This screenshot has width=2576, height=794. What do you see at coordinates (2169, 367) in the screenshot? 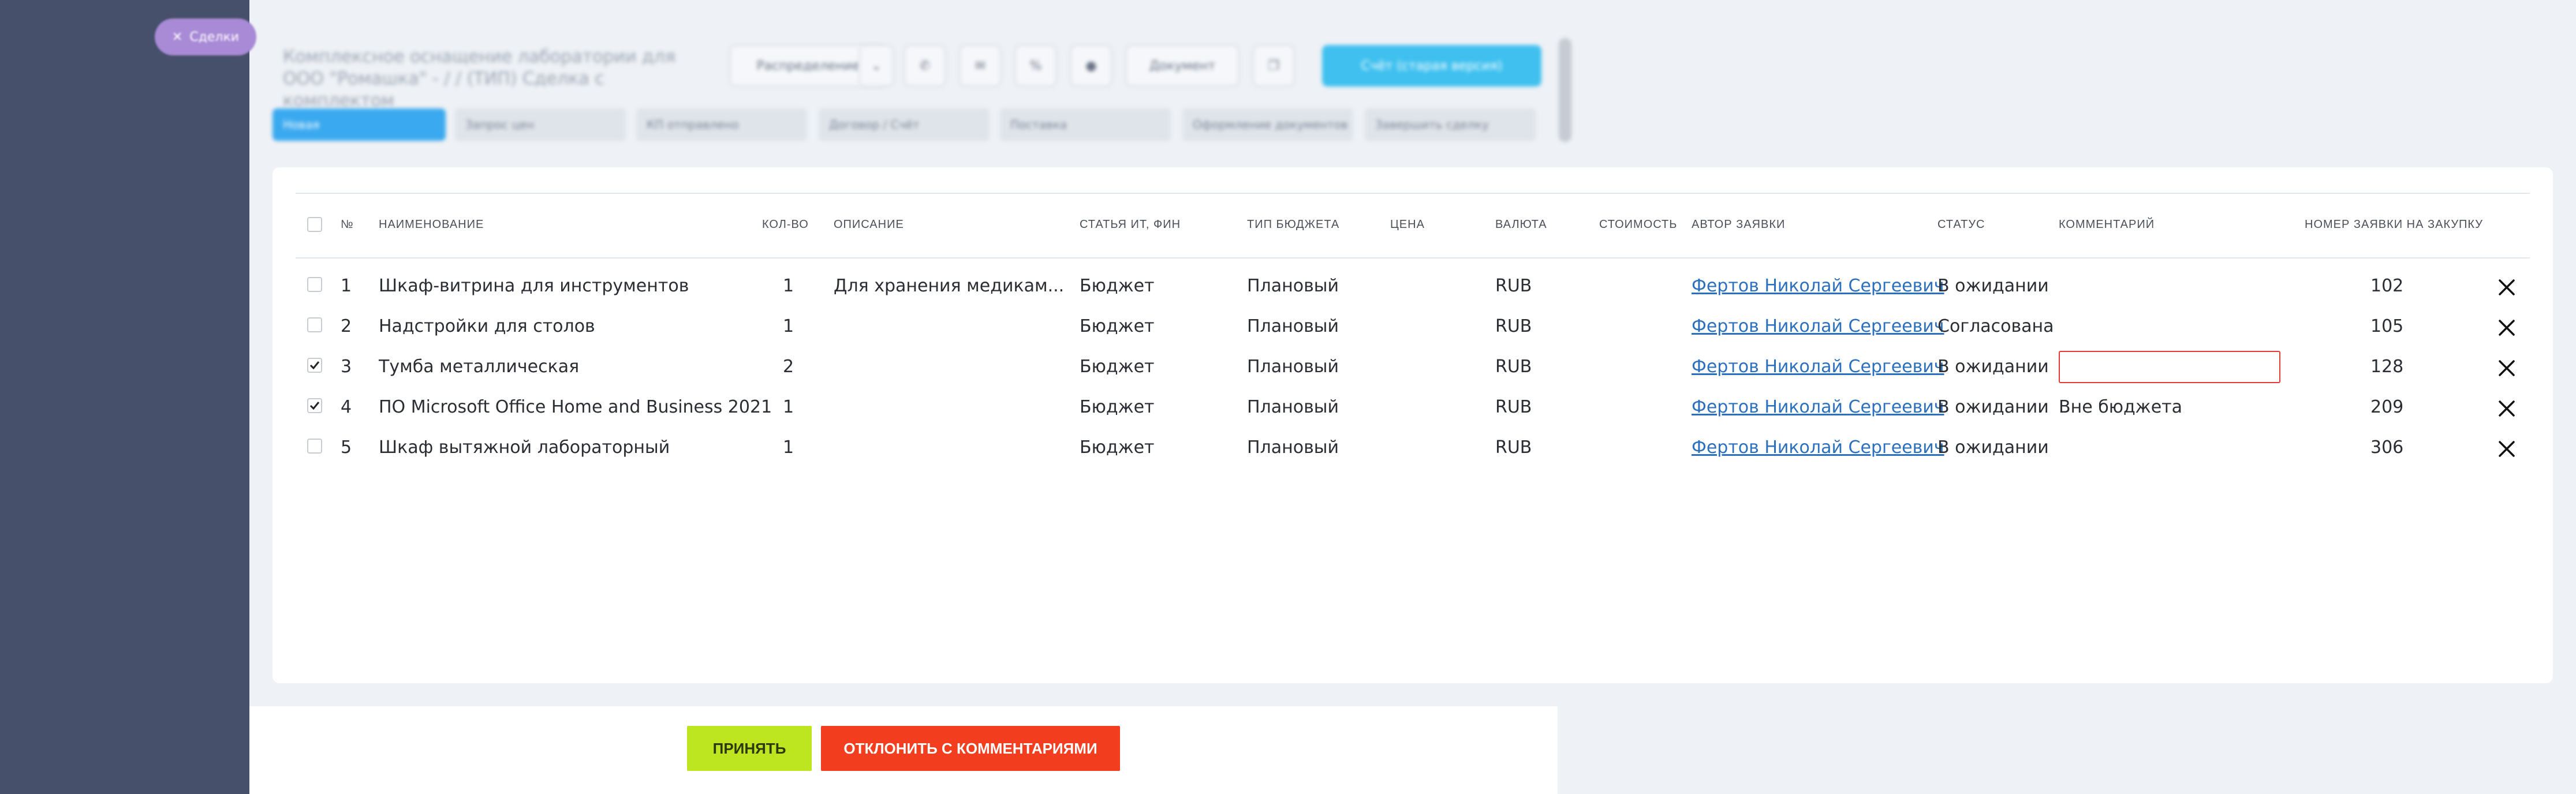
I see `comment-input` at bounding box center [2169, 367].